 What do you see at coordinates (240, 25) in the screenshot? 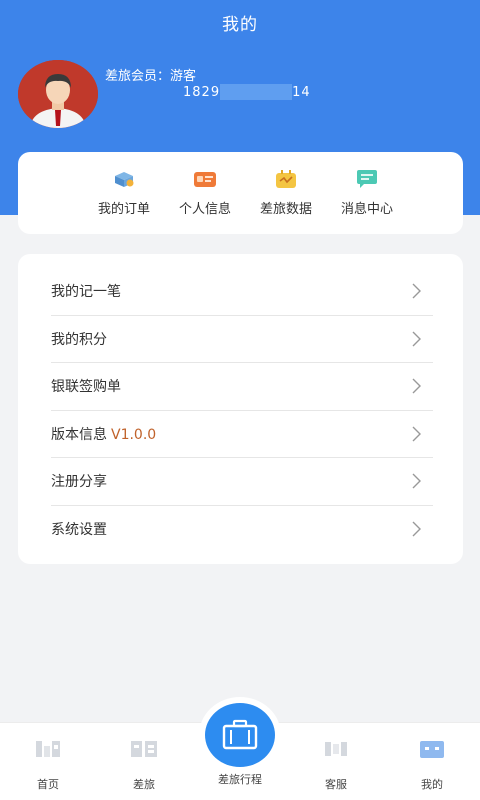
I see `page-title: 我的` at bounding box center [240, 25].